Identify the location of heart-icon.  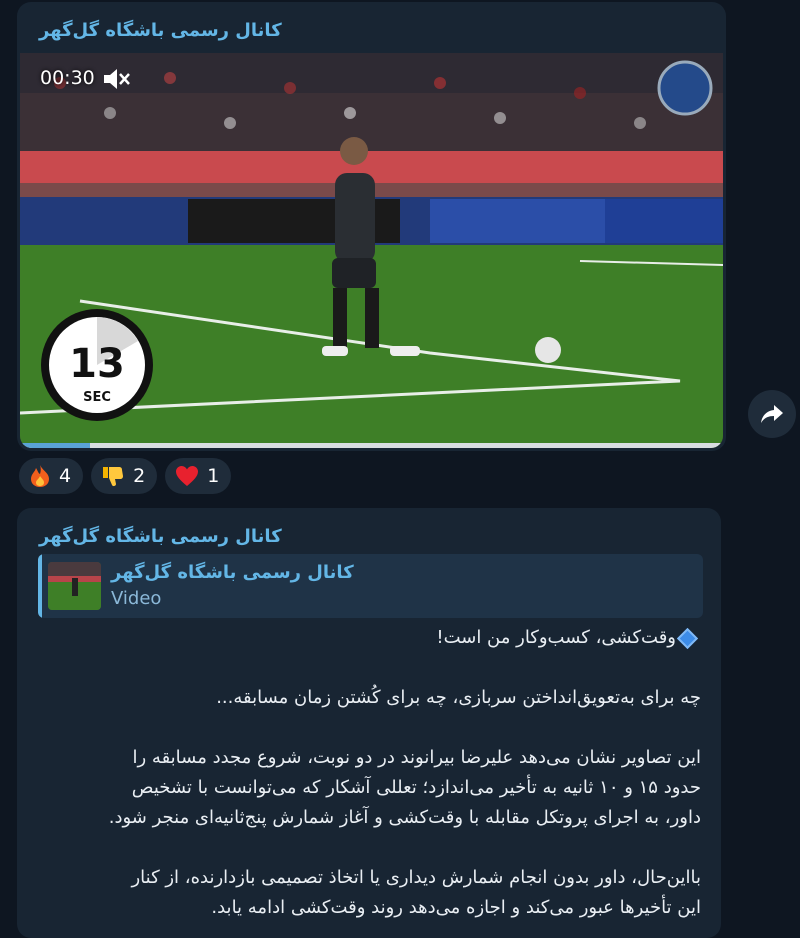
(187, 476).